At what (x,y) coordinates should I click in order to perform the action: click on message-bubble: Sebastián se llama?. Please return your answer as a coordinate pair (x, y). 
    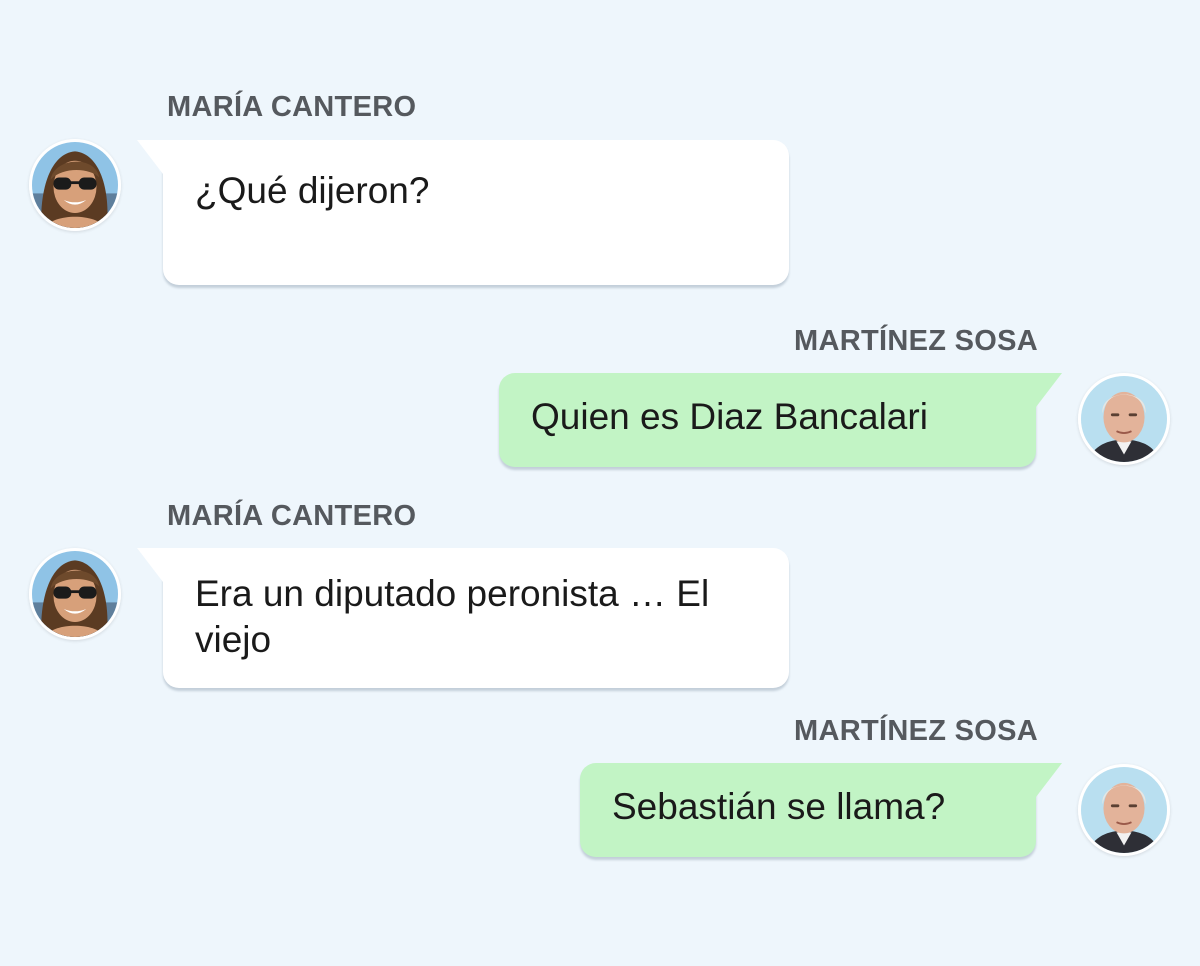
    Looking at the image, I should click on (821, 810).